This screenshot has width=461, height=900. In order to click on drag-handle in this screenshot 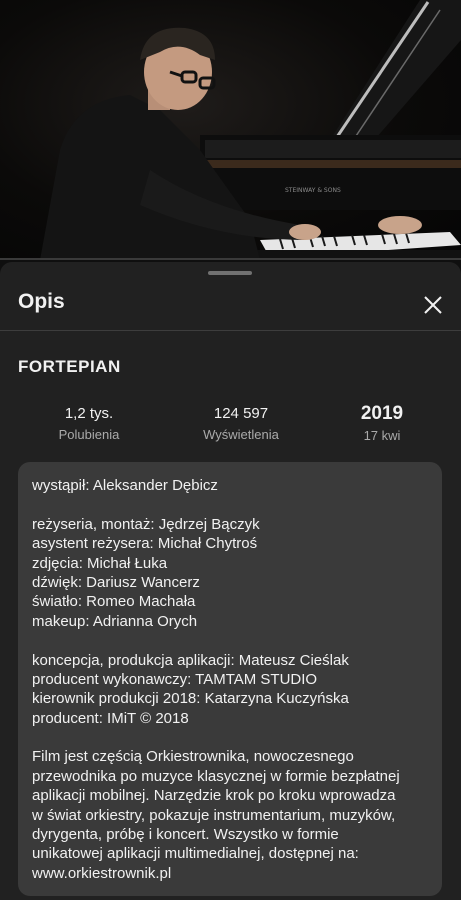, I will do `click(230, 273)`.